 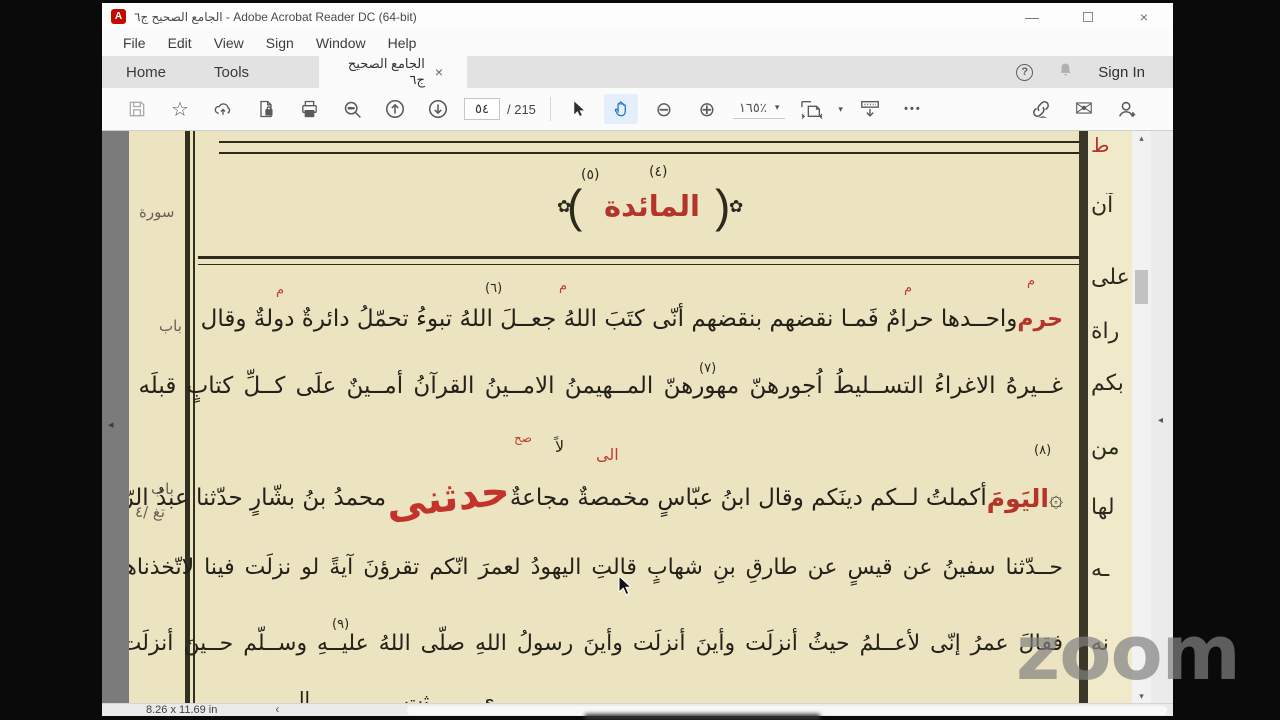 I want to click on maximize-icon, so click(x=1088, y=16).